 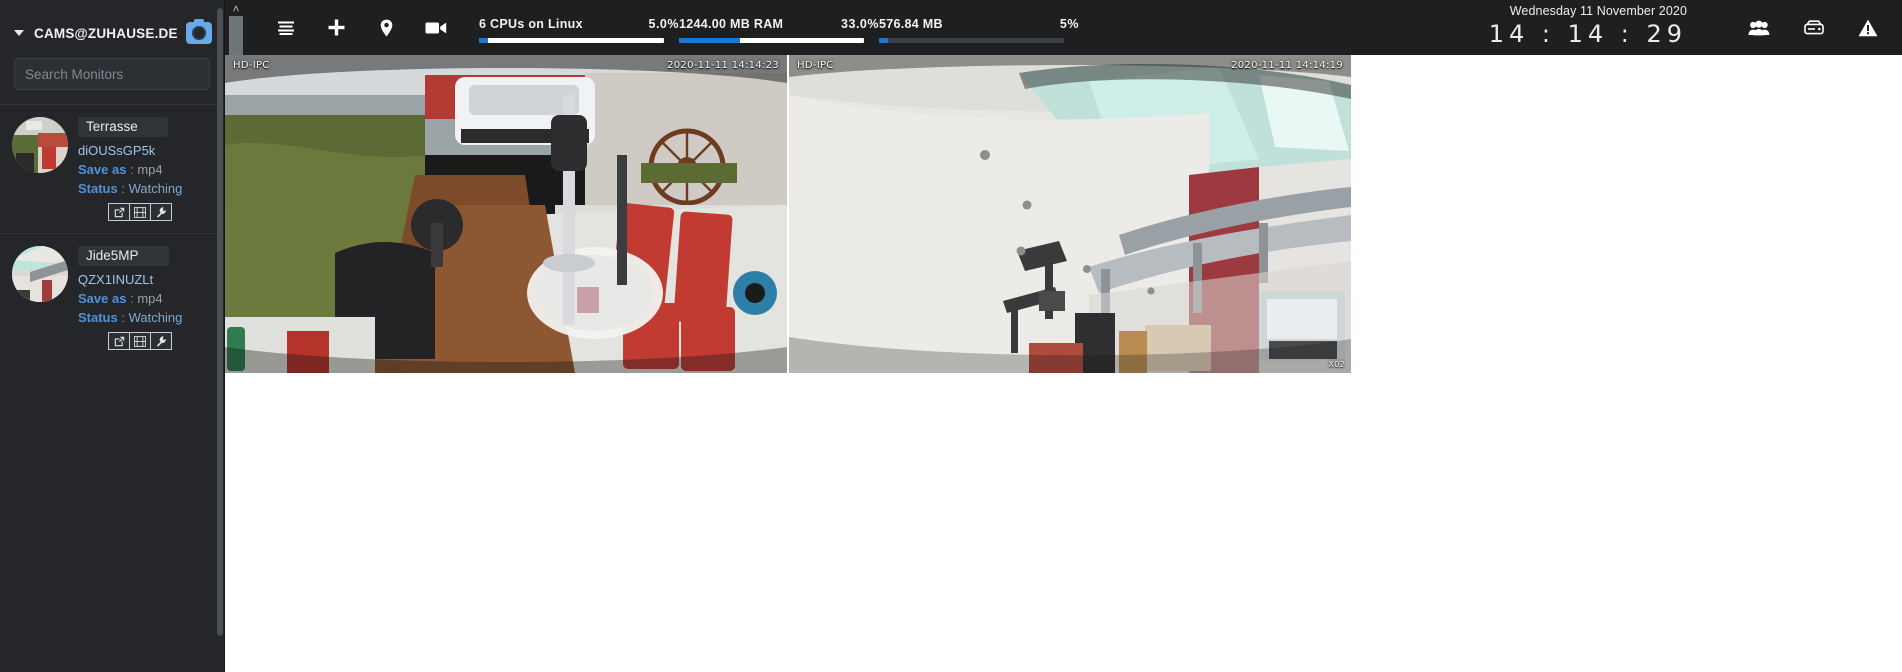 What do you see at coordinates (236, 27) in the screenshot?
I see `sidebar-collapse-handle: ˄` at bounding box center [236, 27].